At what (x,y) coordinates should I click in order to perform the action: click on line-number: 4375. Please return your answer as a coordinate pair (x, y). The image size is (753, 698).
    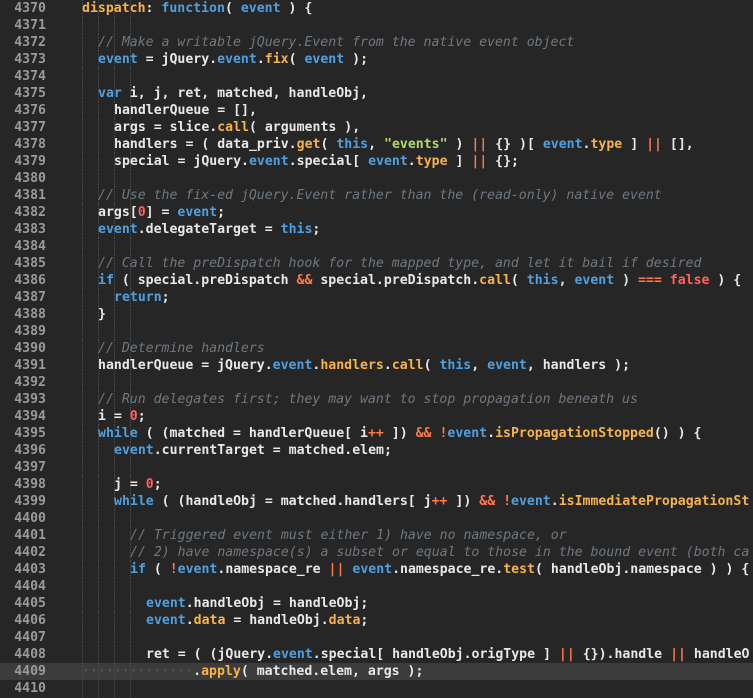
    Looking at the image, I should click on (30, 93).